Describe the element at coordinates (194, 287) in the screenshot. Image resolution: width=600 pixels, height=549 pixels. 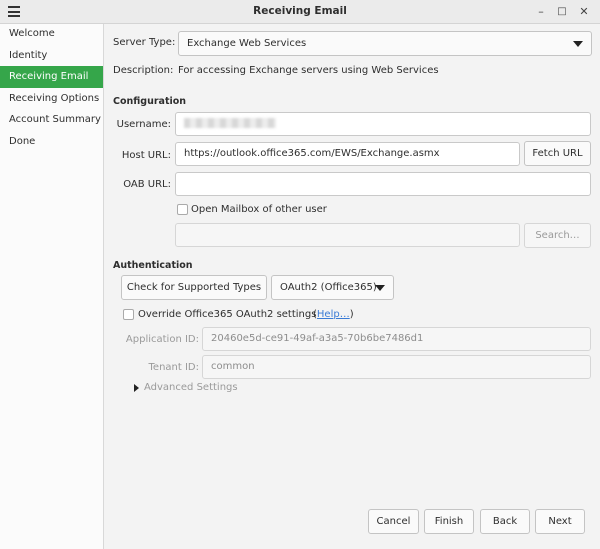
I see `check-supported-types-button: Check for Supported Types` at that location.